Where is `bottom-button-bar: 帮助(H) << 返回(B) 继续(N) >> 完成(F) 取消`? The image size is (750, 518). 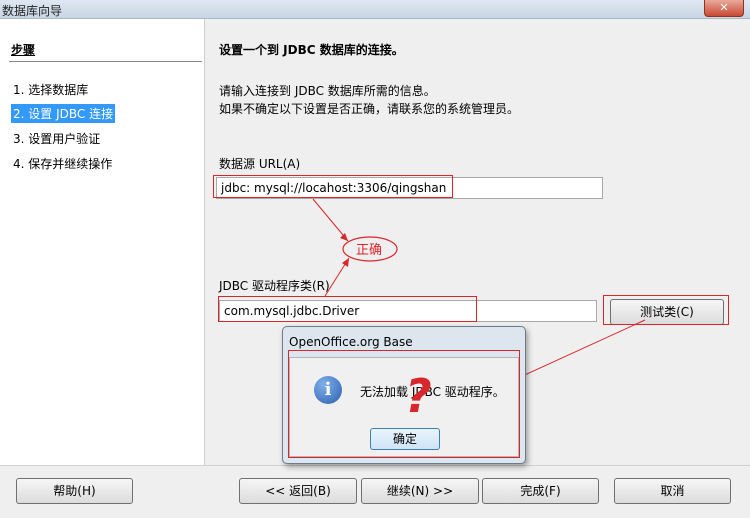 bottom-button-bar: 帮助(H) << 返回(B) 继续(N) >> 完成(F) 取消 is located at coordinates (375, 491).